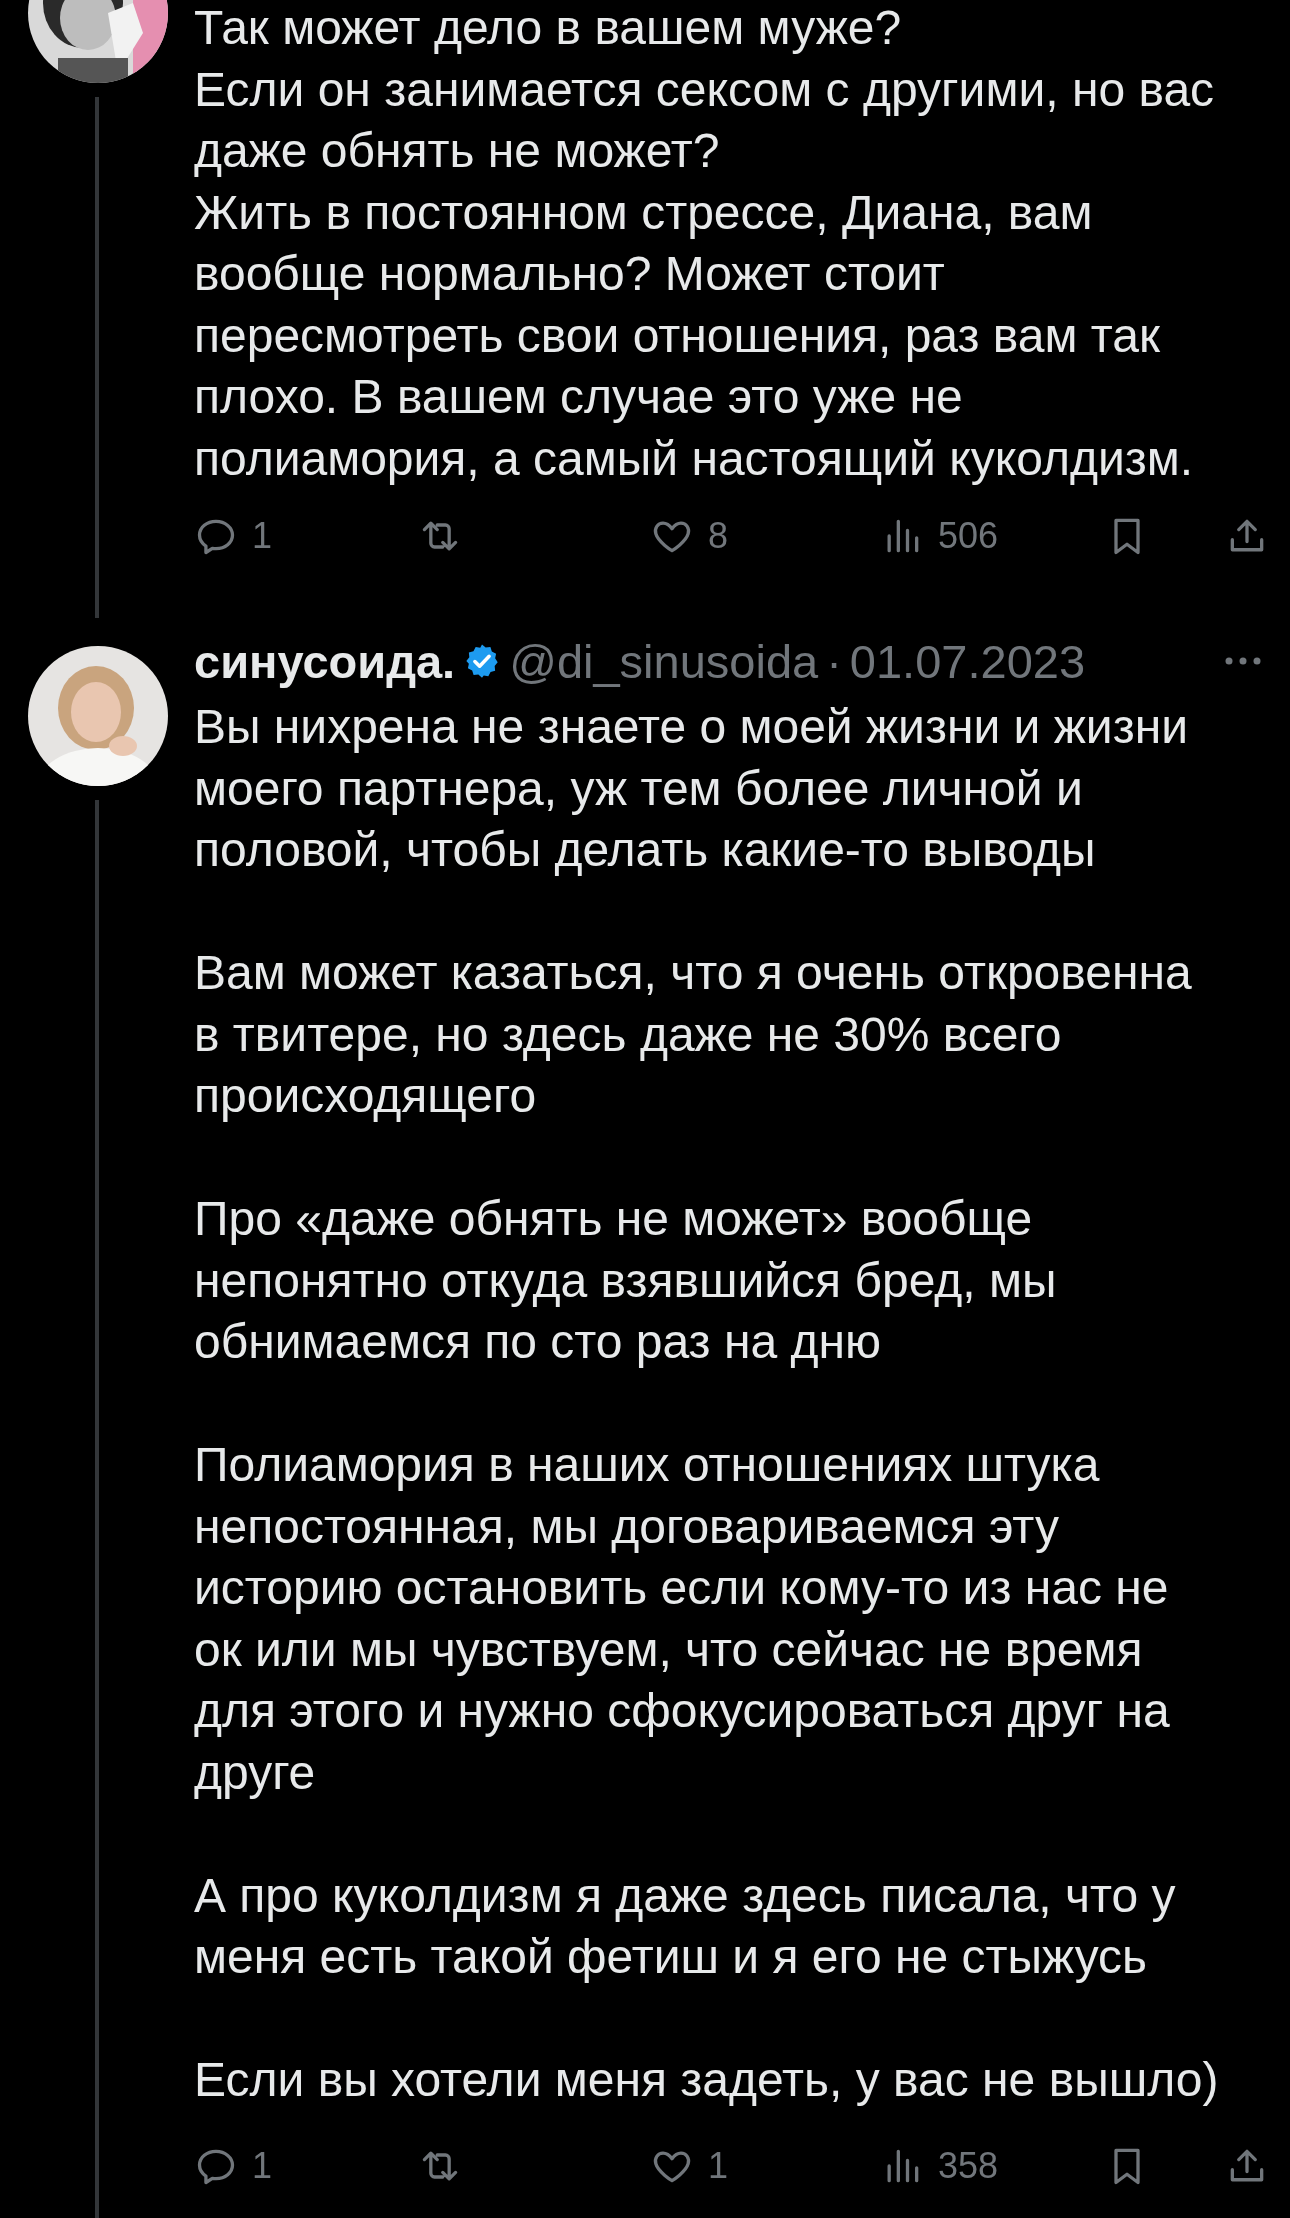 This screenshot has height=2218, width=1290. I want to click on post-date: 01.07.2023, so click(967, 661).